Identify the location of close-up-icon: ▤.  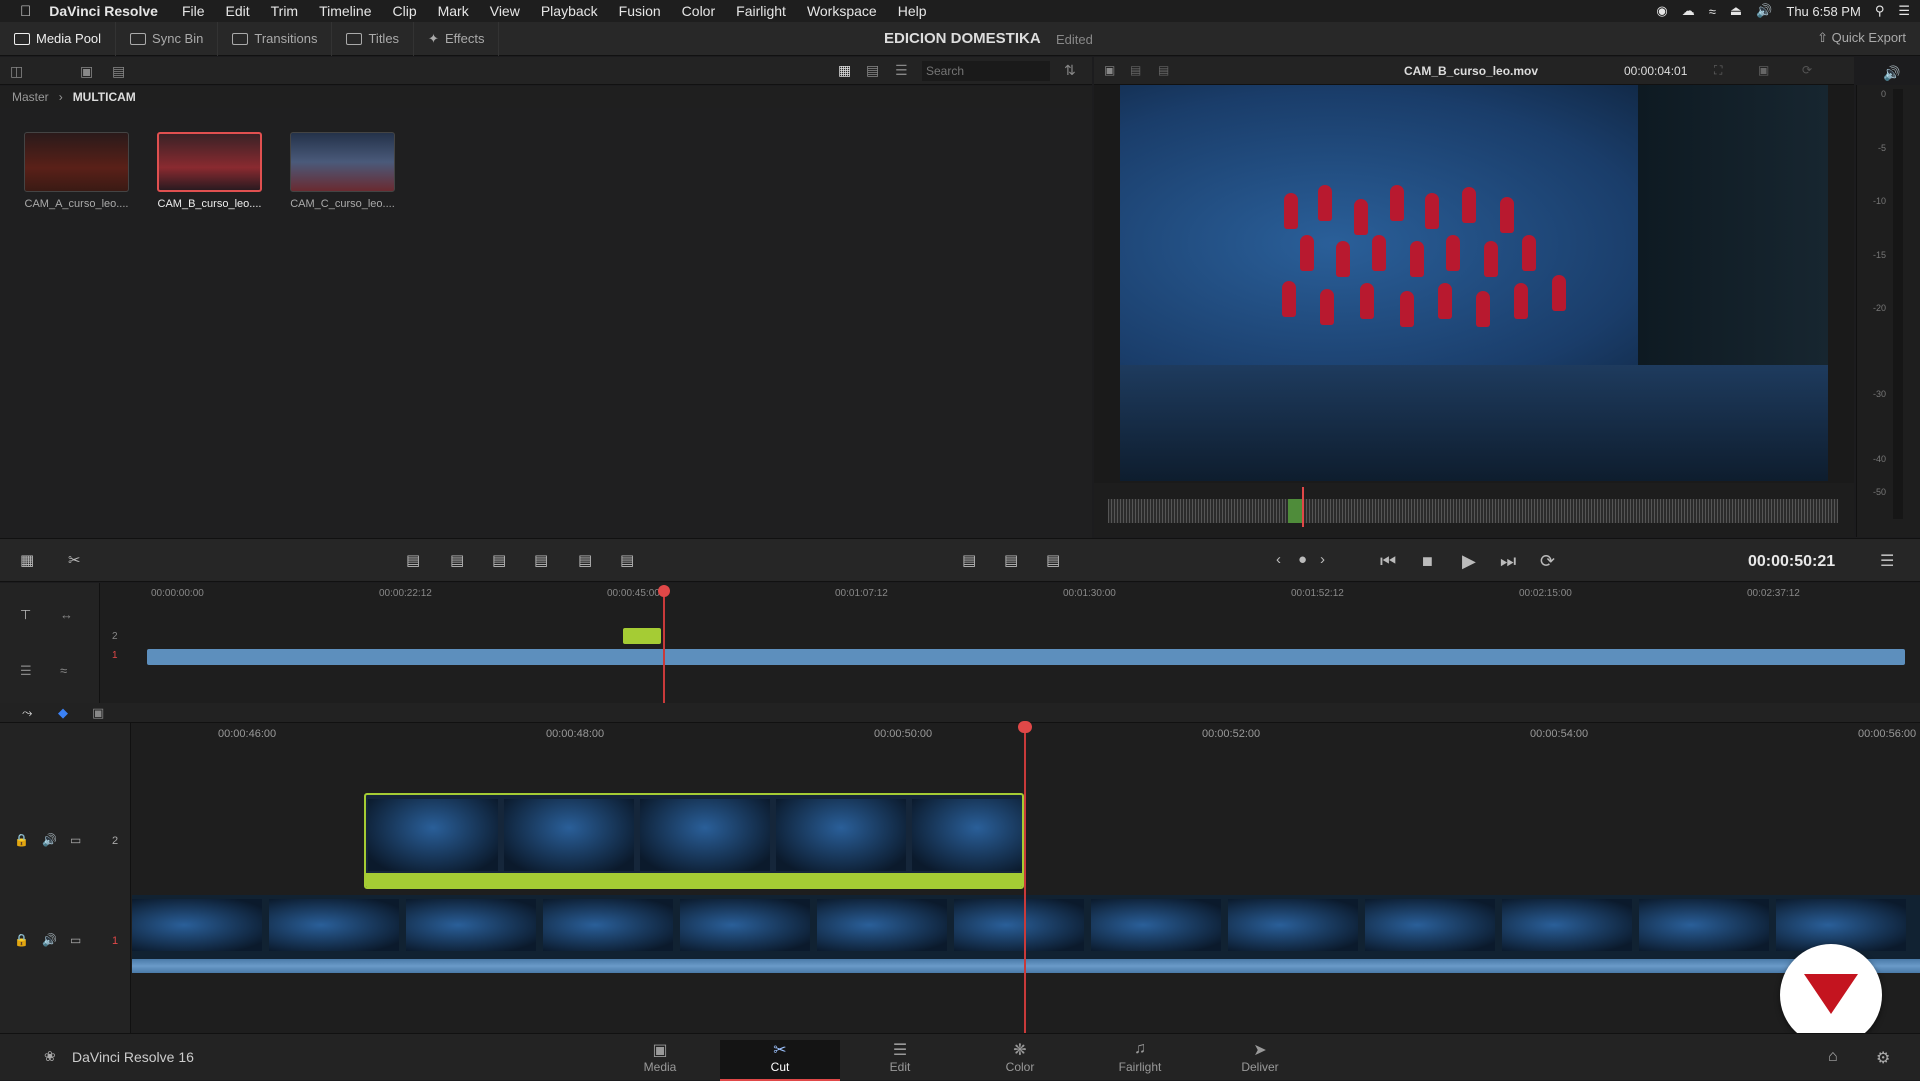
(541, 560).